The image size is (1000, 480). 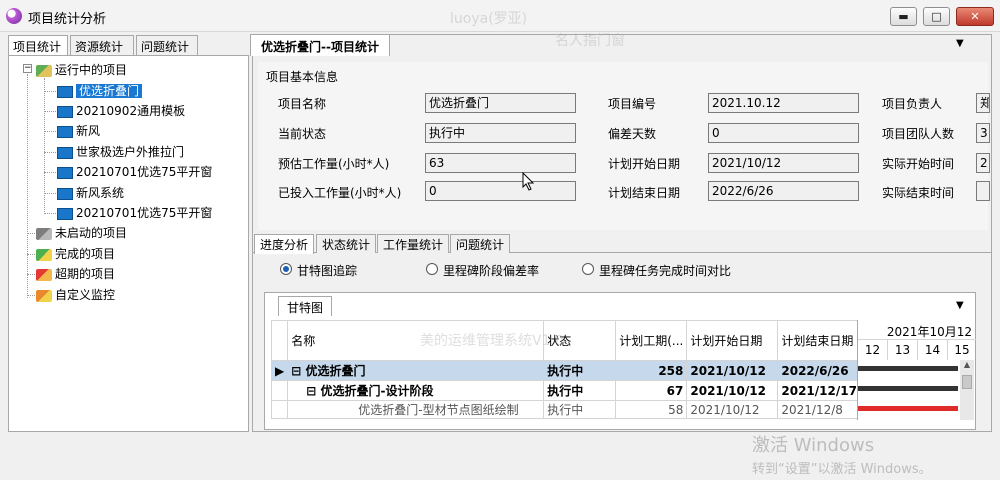 I want to click on deviation-field: 0, so click(x=783, y=133).